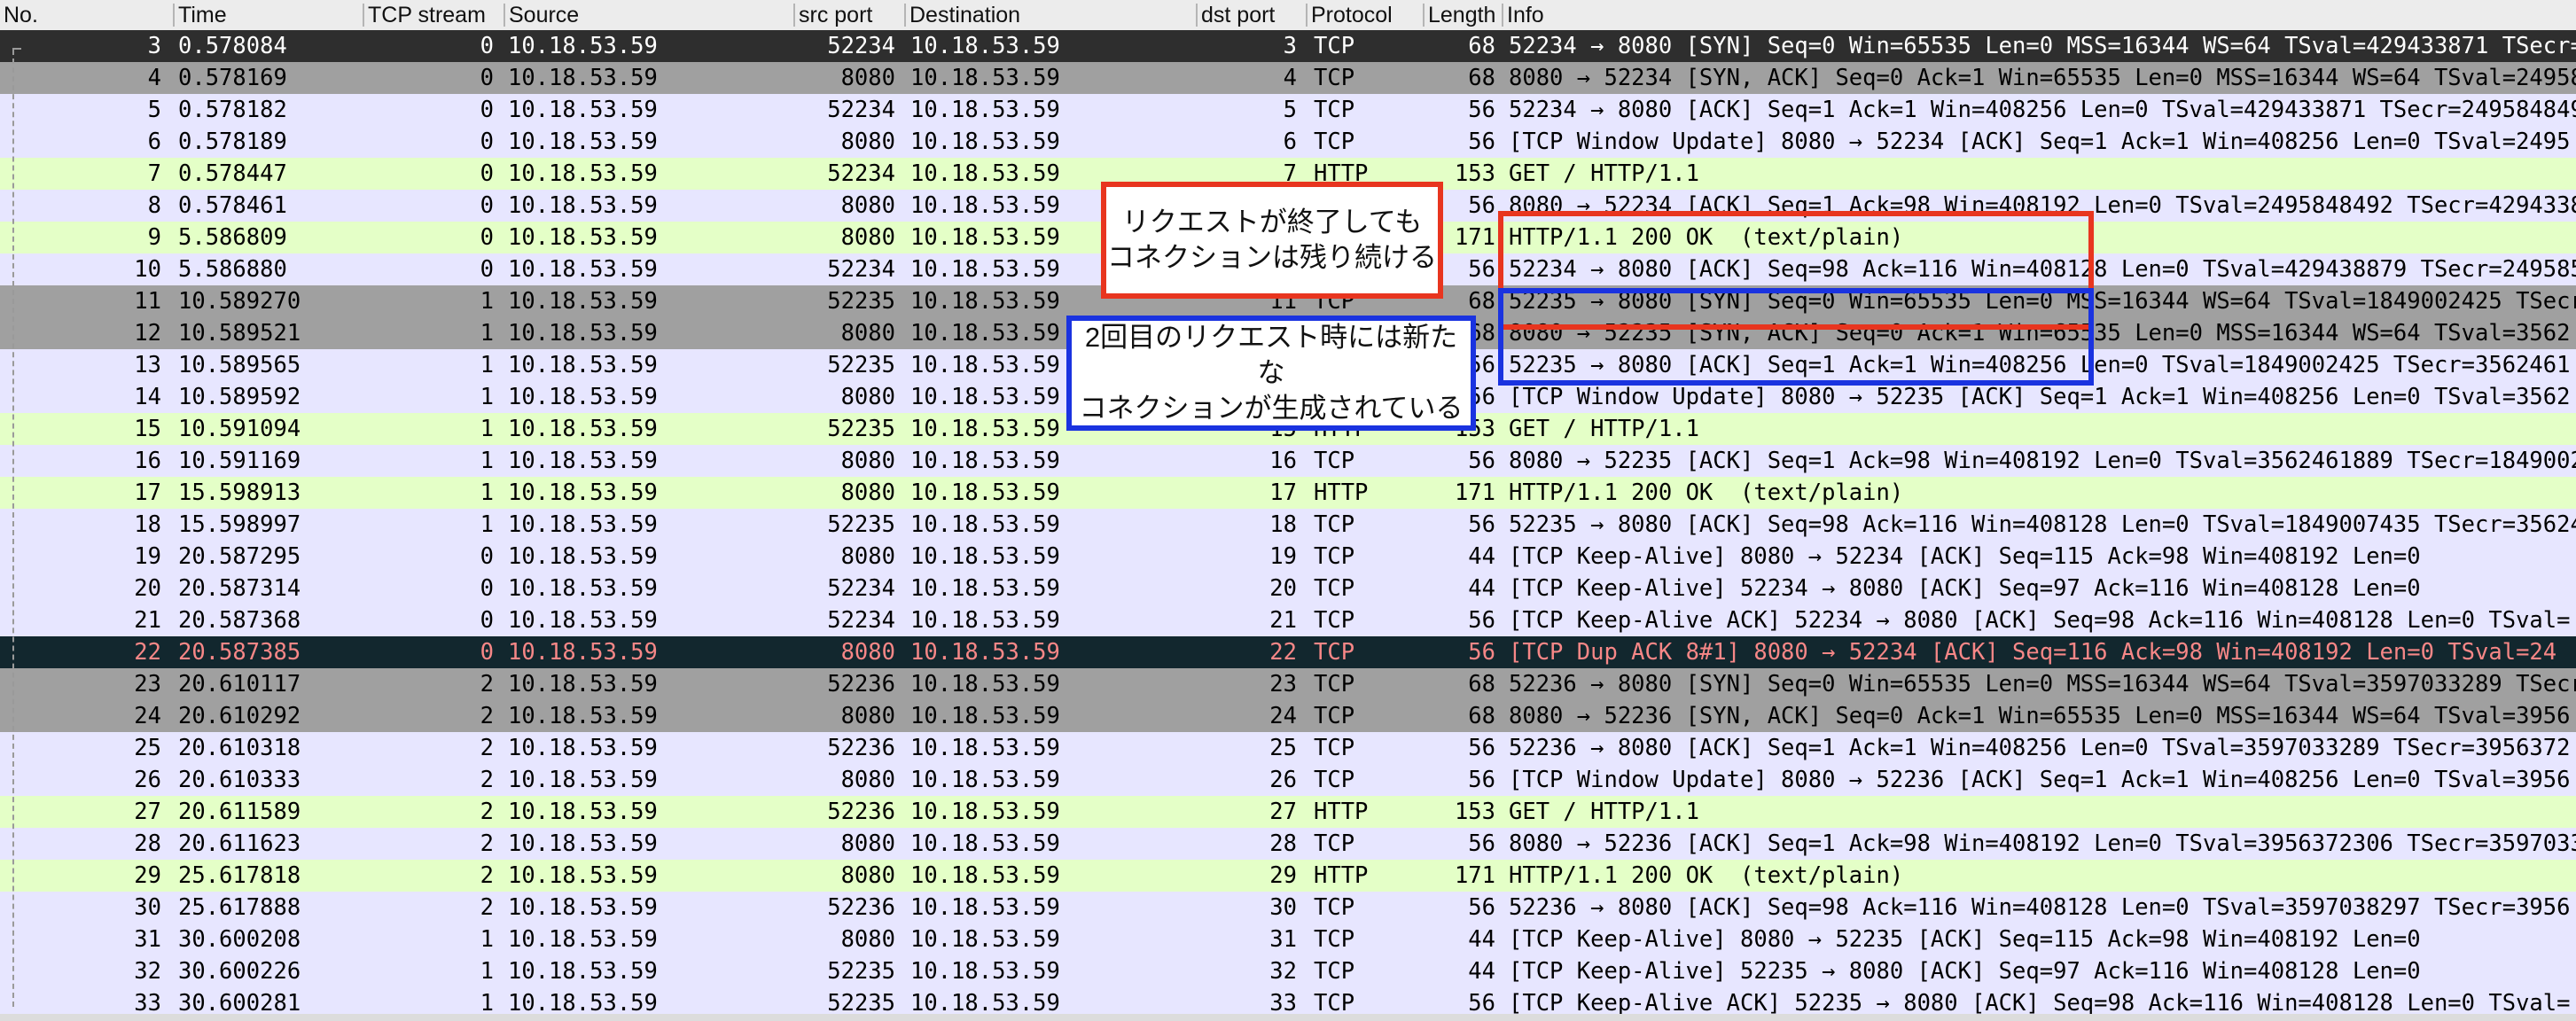 The image size is (2576, 1021). I want to click on cell-time: 10.589565, so click(239, 365).